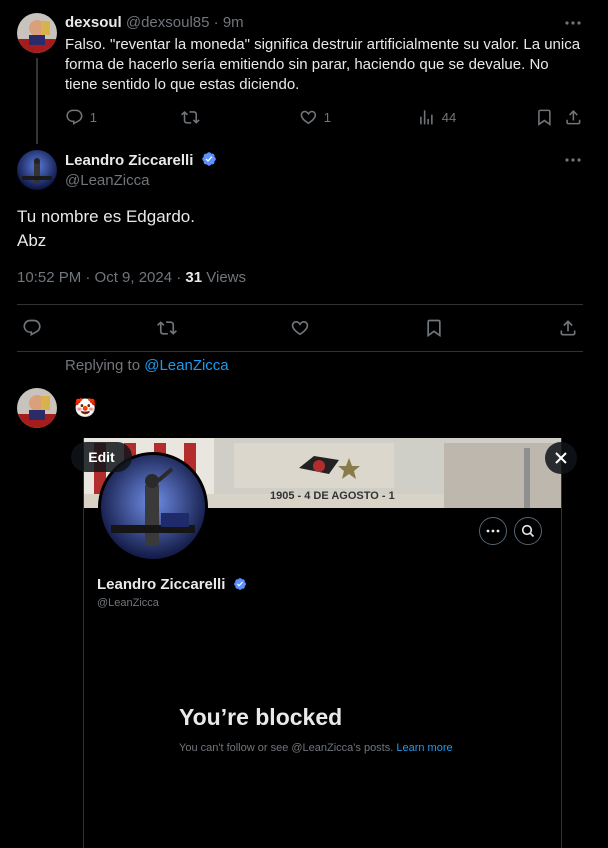 The image size is (608, 848). I want to click on main-bookmark-button, so click(434, 328).